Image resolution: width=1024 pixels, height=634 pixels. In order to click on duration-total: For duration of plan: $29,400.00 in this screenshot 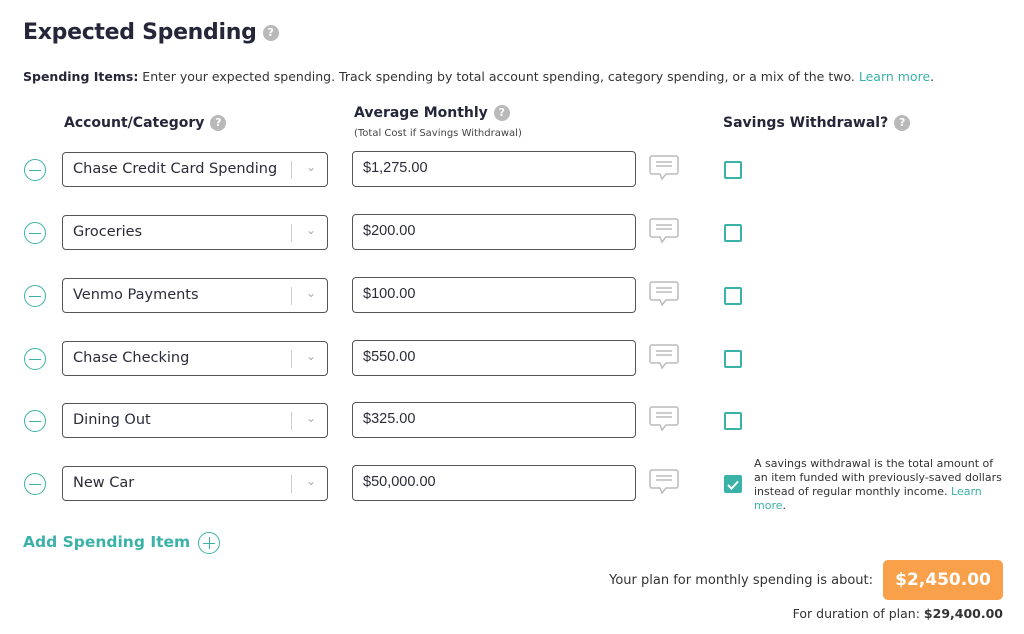, I will do `click(897, 613)`.